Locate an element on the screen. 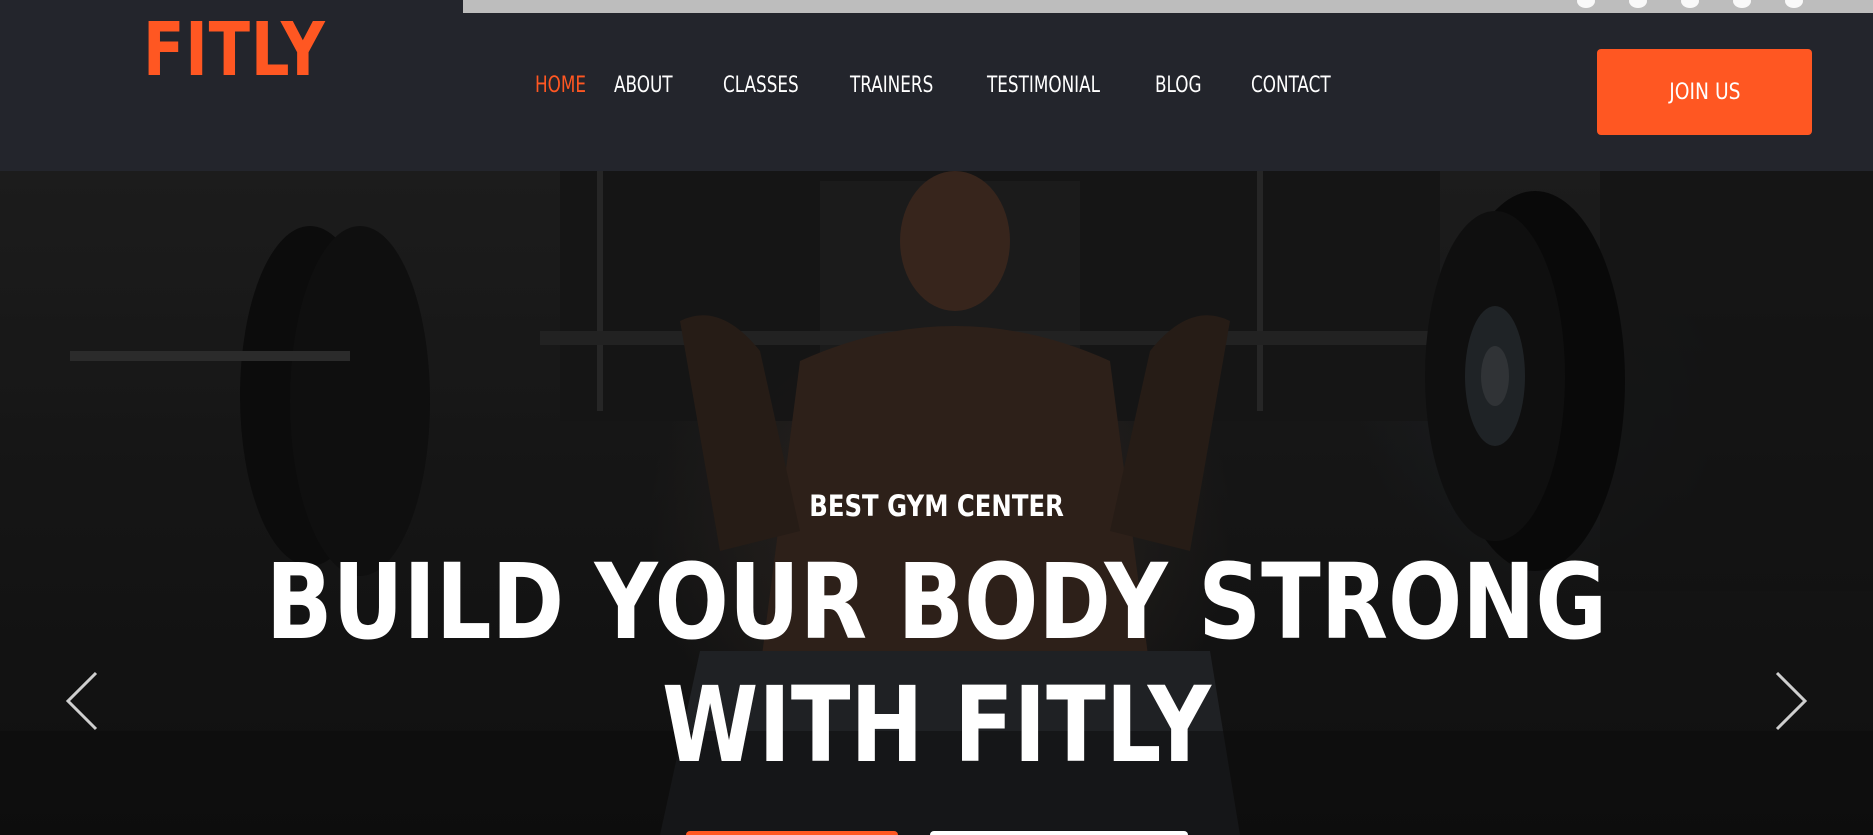  nav-item-trainers: TRAINERS is located at coordinates (908, 86).